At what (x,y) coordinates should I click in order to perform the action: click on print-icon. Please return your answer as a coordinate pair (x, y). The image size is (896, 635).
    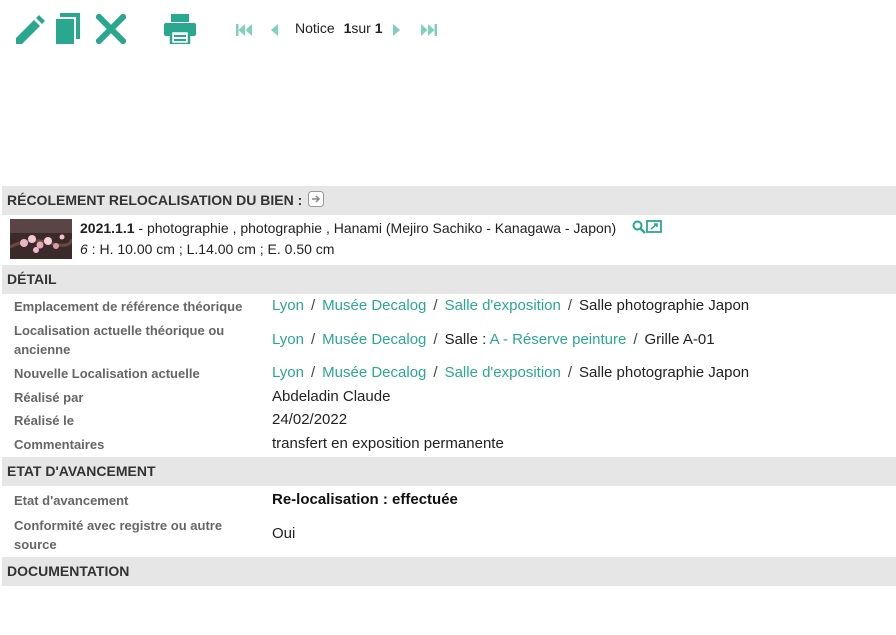
    Looking at the image, I should click on (180, 29).